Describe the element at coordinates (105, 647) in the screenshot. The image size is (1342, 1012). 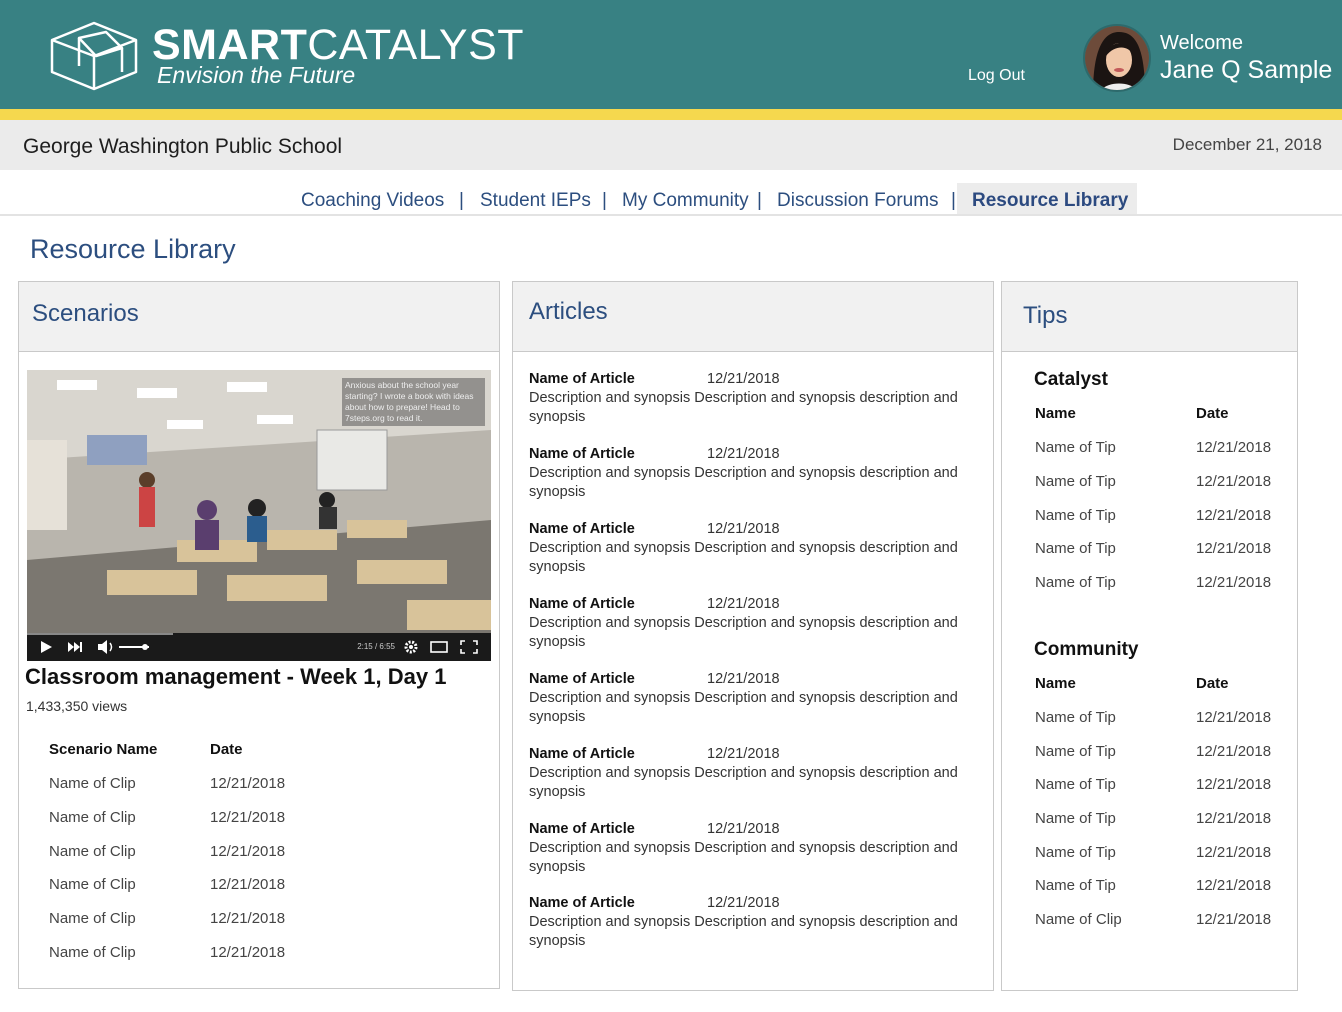
I see `volume-icon` at that location.